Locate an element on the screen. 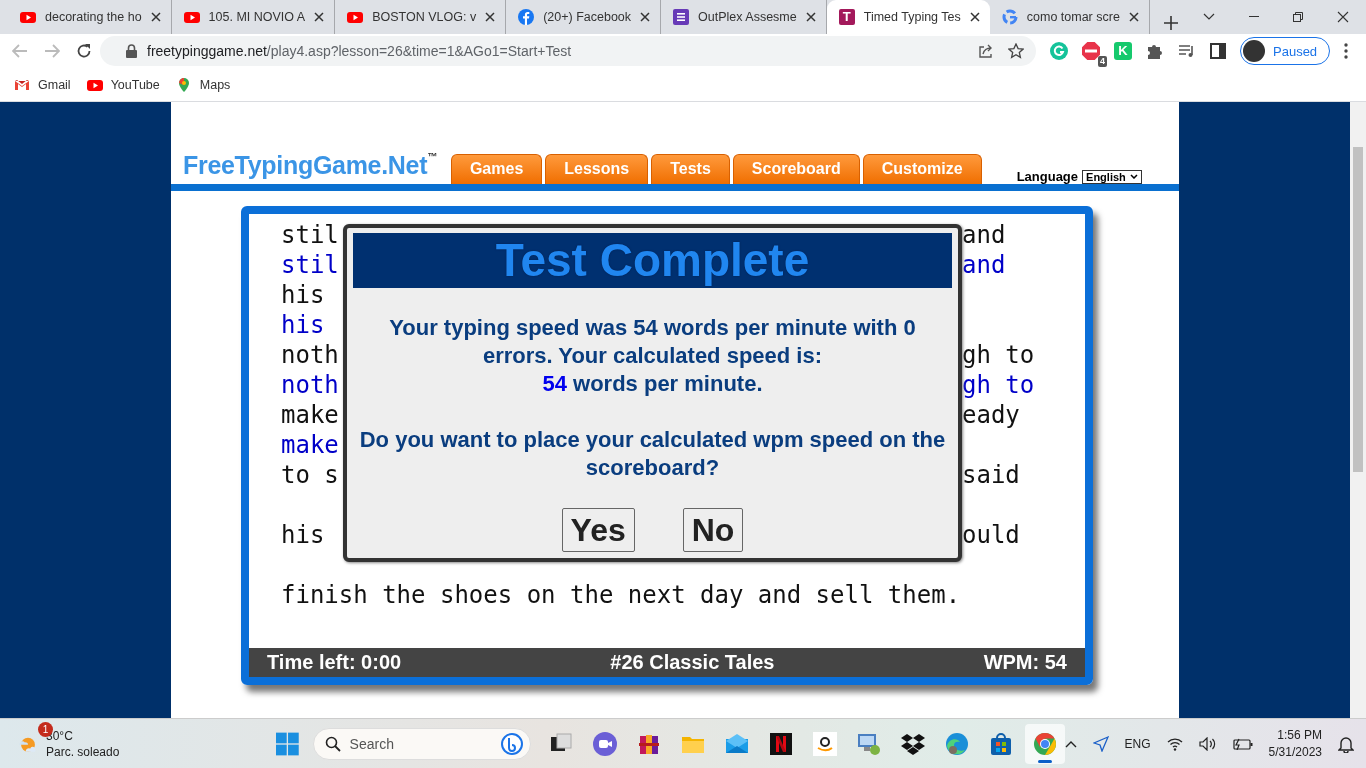 This screenshot has height=768, width=1366. browser-tab: OutPlex Assesme is located at coordinates (744, 17).